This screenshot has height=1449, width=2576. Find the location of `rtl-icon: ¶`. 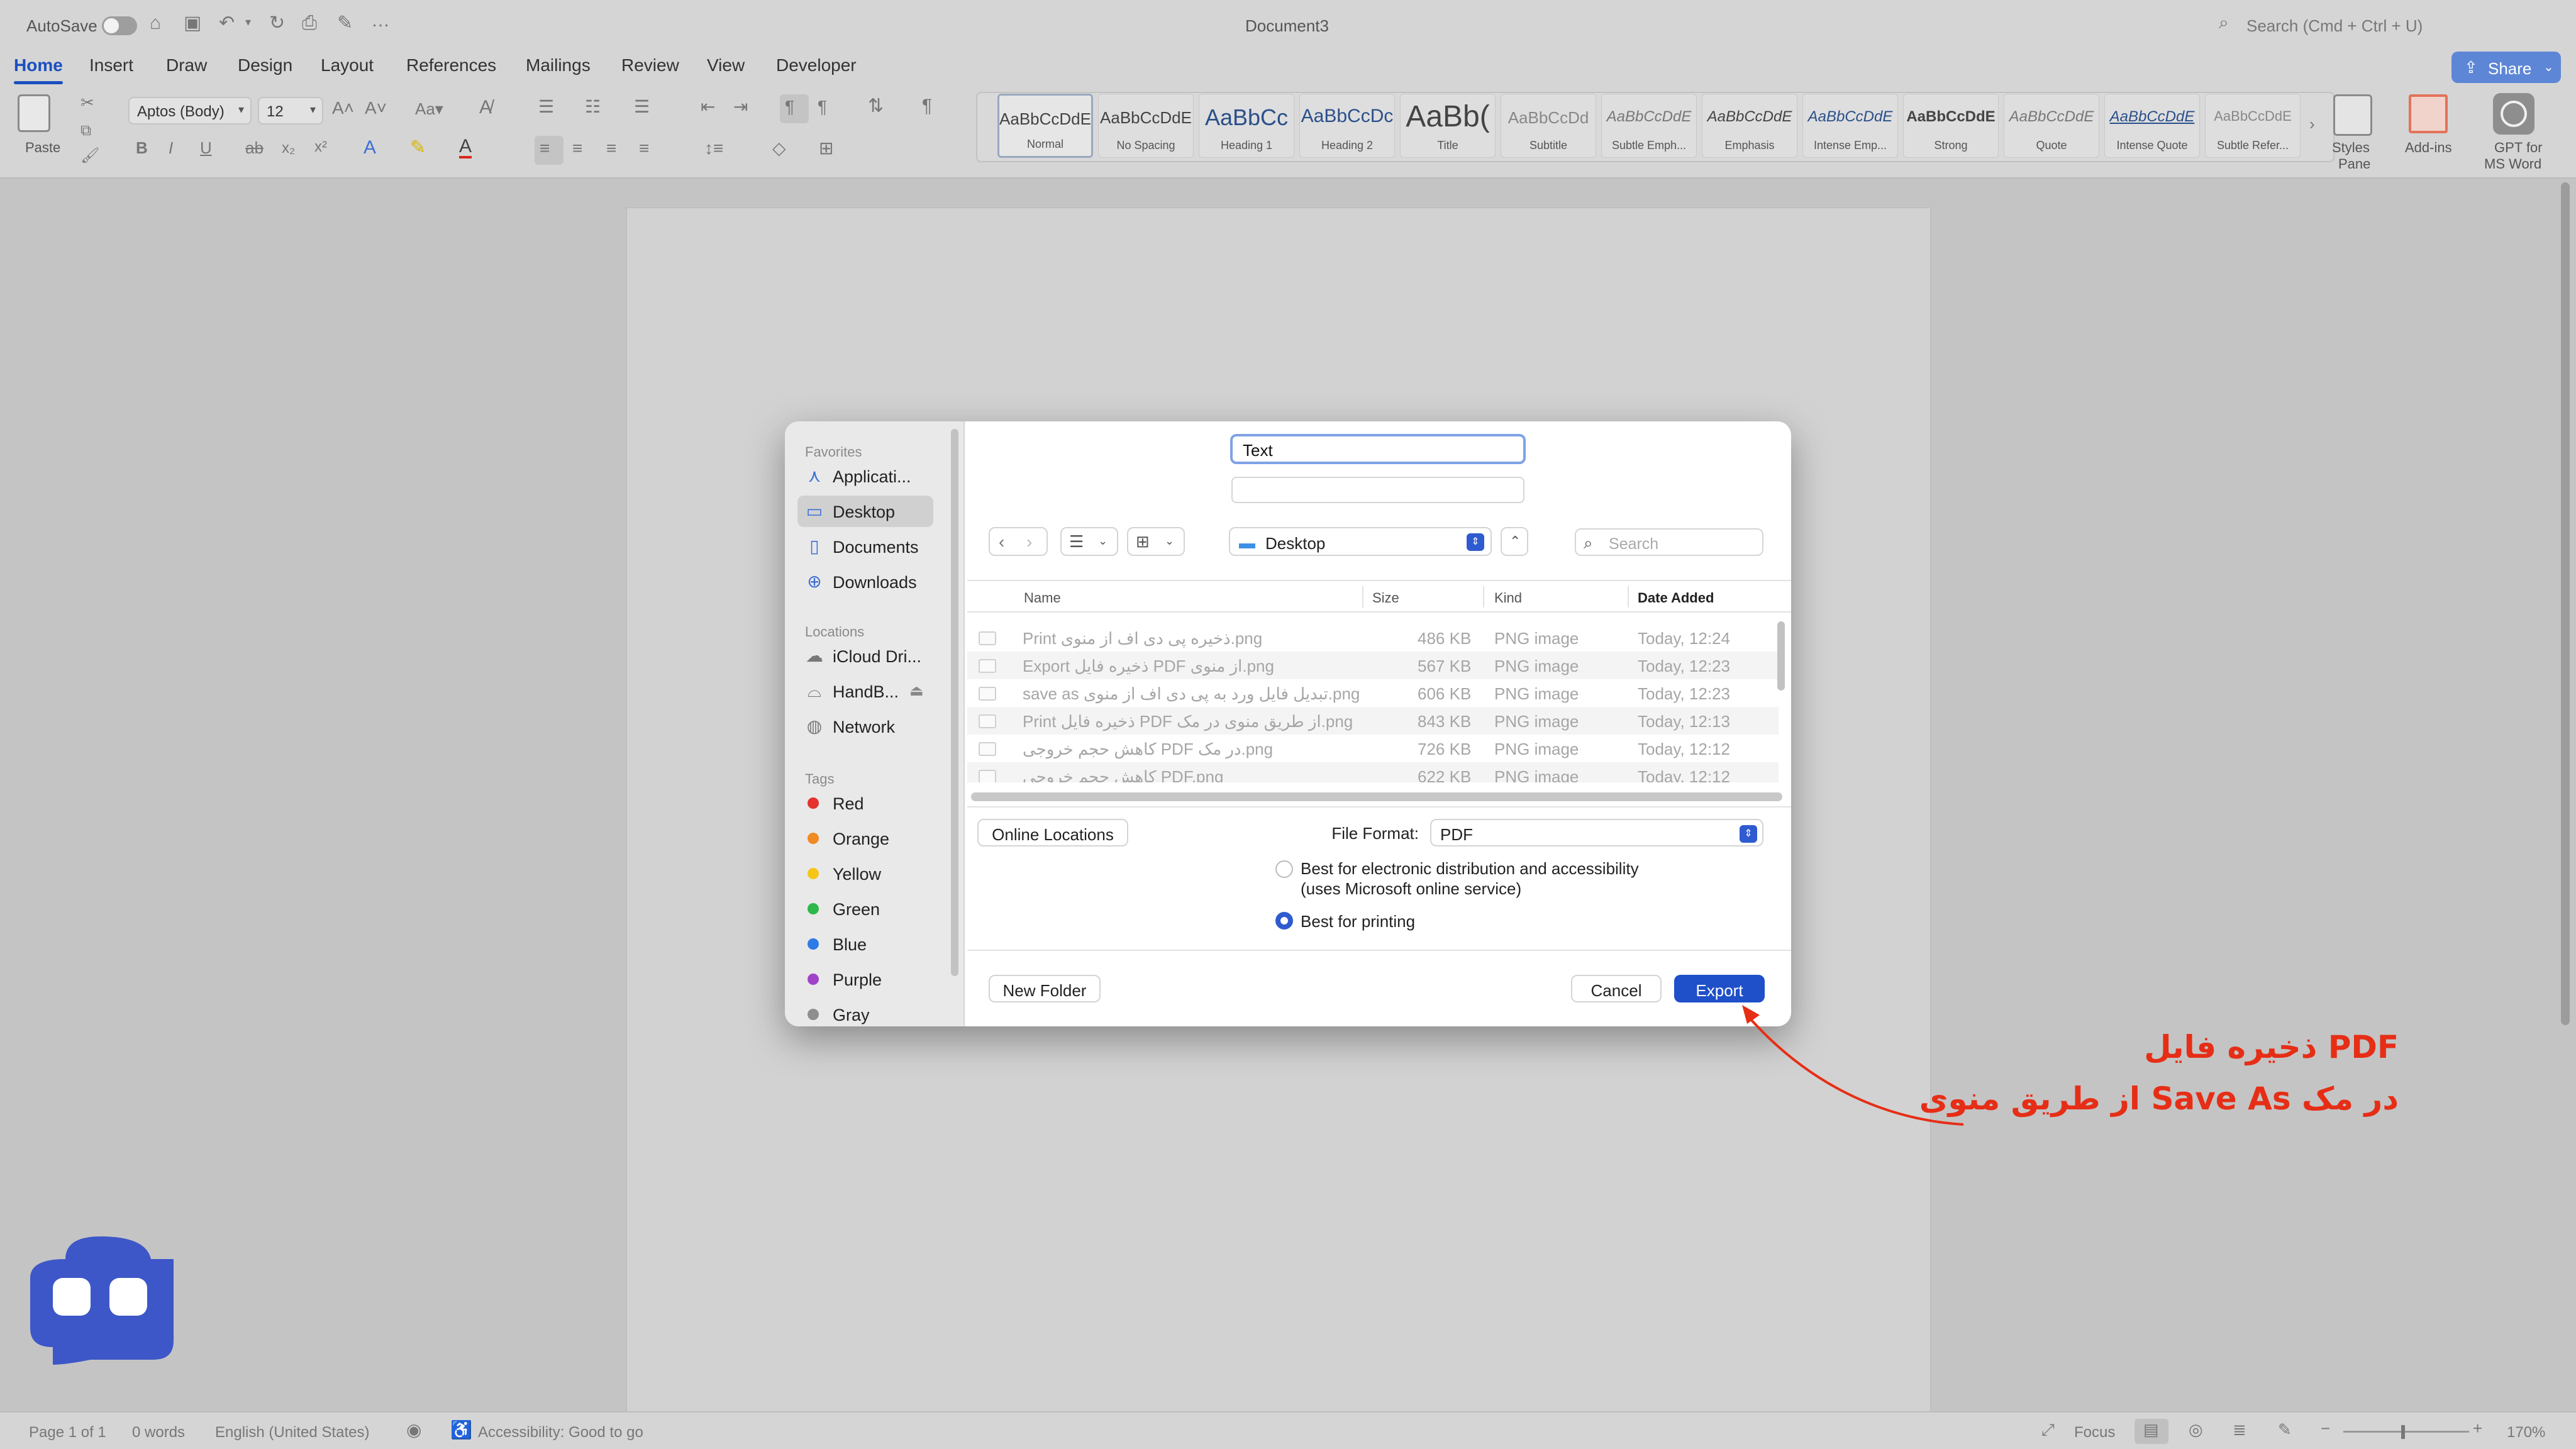

rtl-icon: ¶ is located at coordinates (822, 107).